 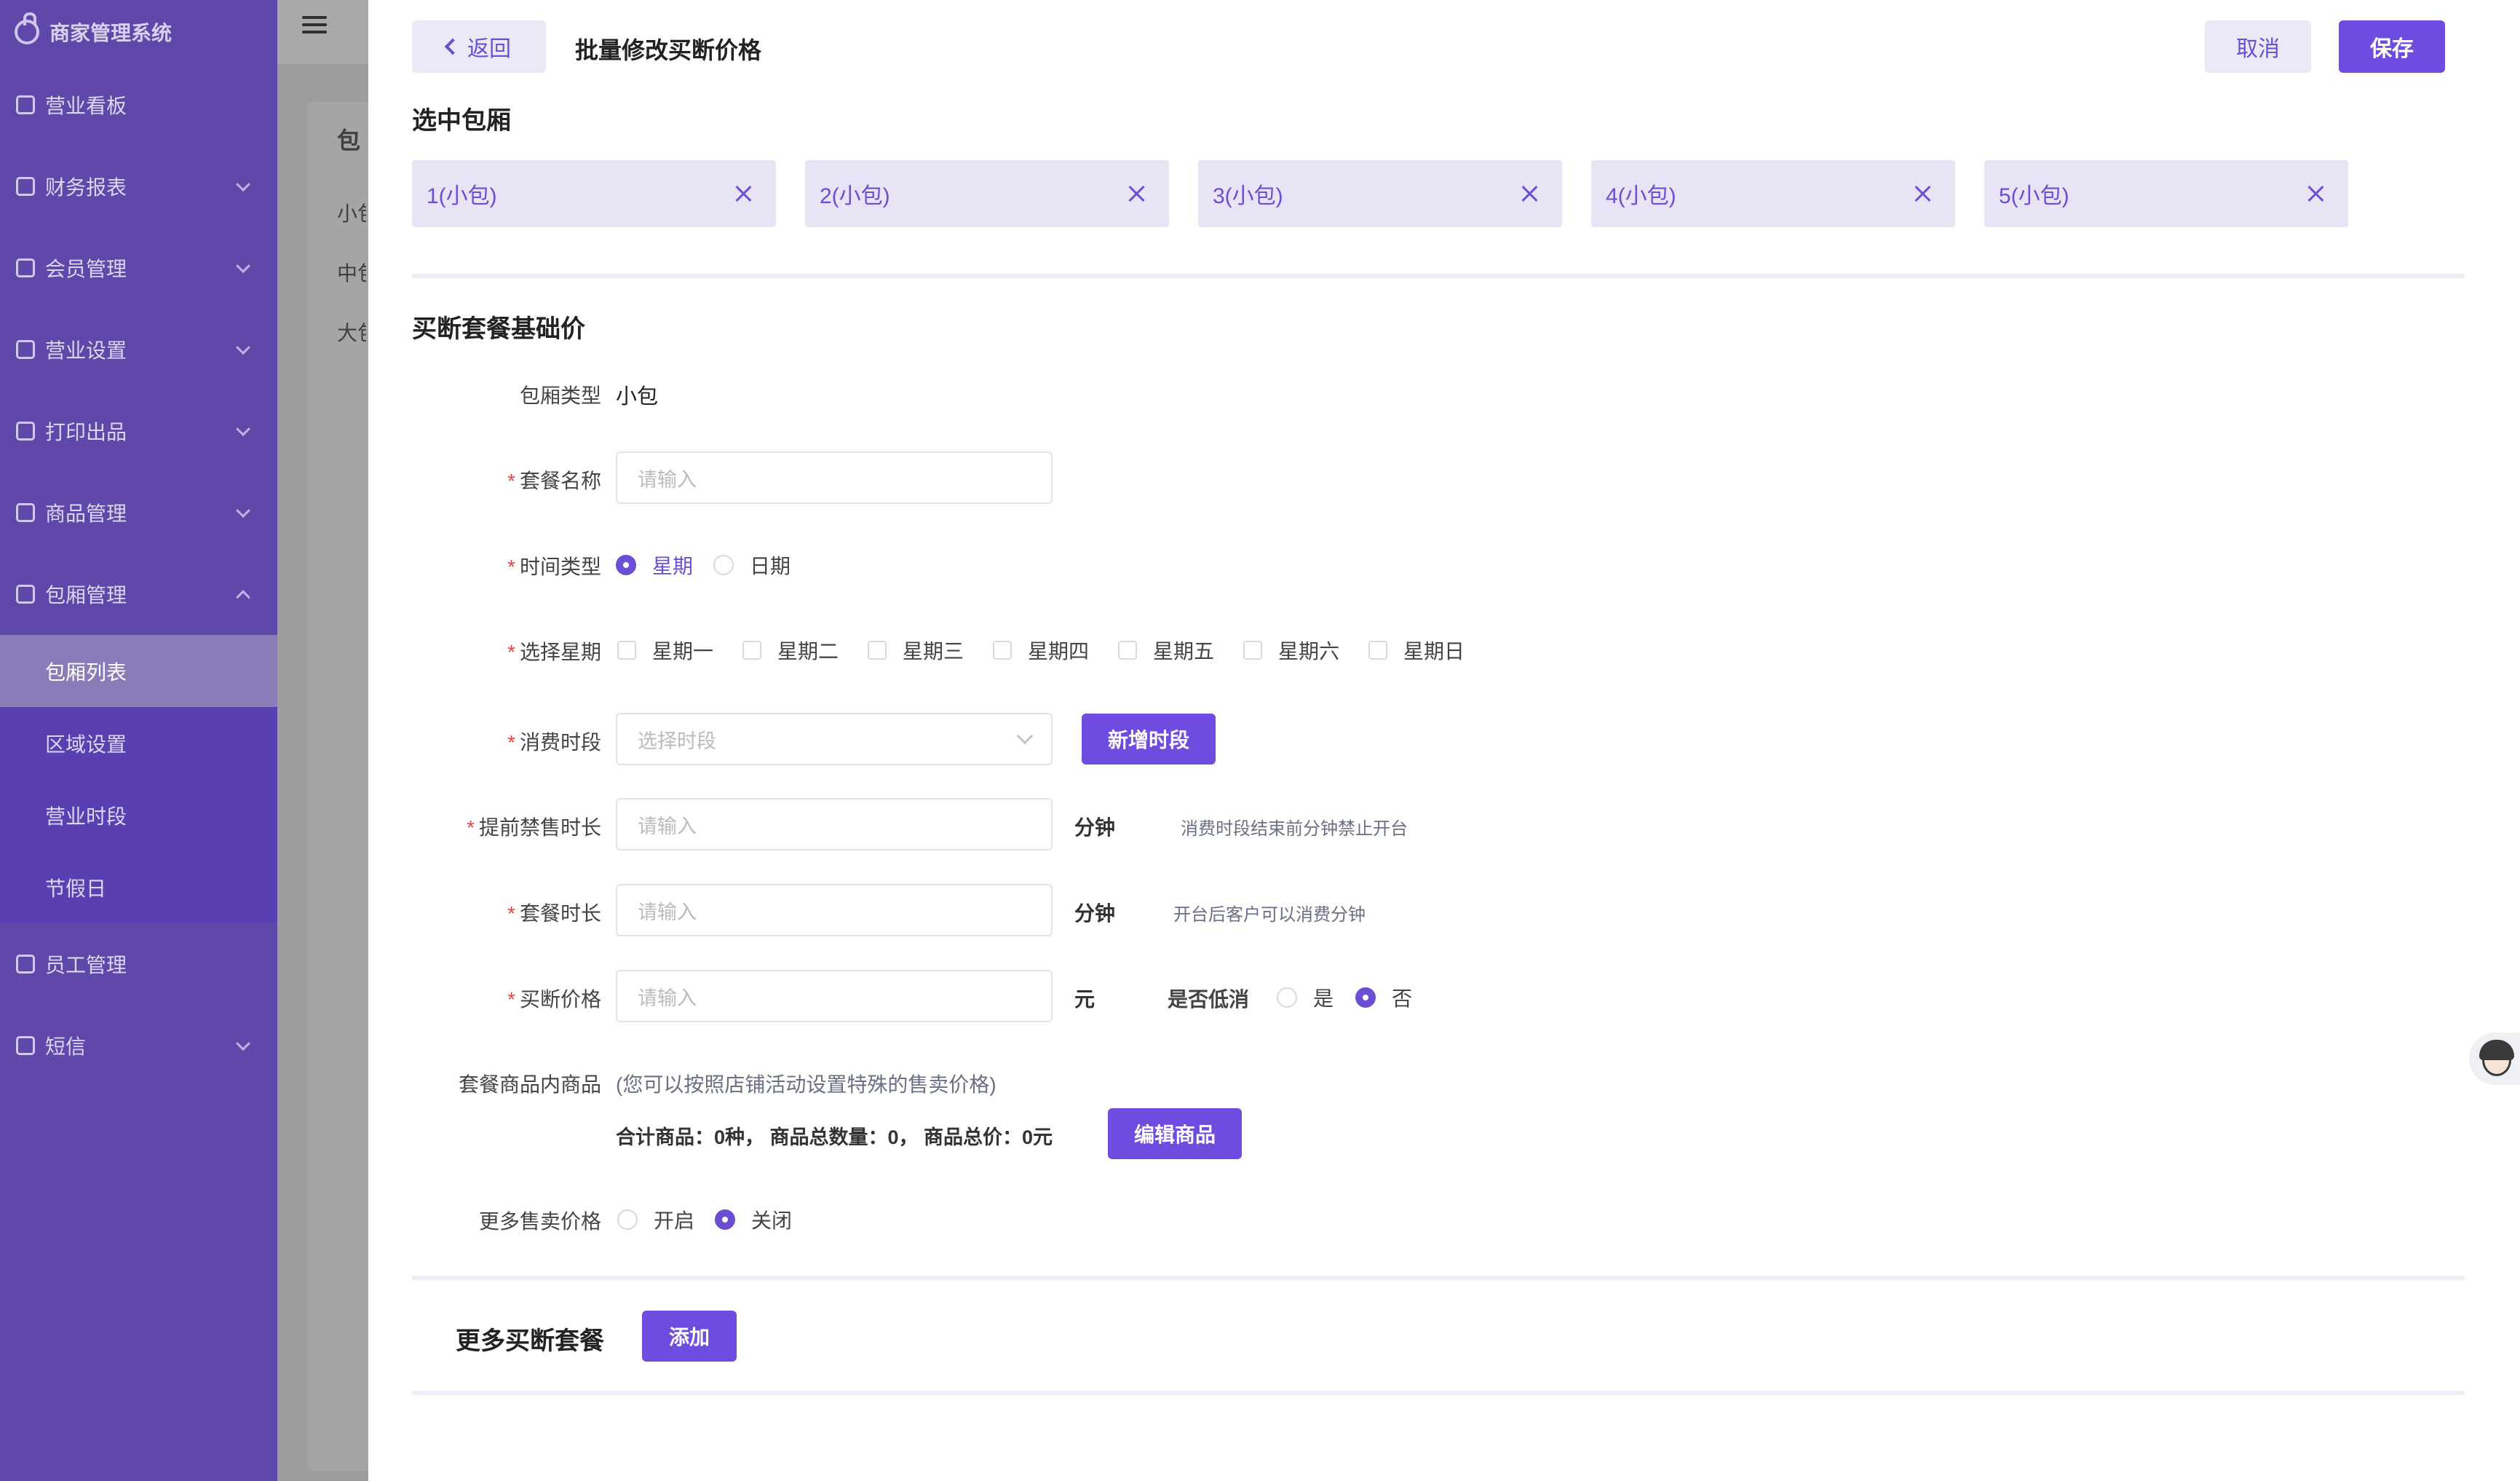 What do you see at coordinates (539, 1221) in the screenshot?
I see `more-price-label-text: 更多售卖价格` at bounding box center [539, 1221].